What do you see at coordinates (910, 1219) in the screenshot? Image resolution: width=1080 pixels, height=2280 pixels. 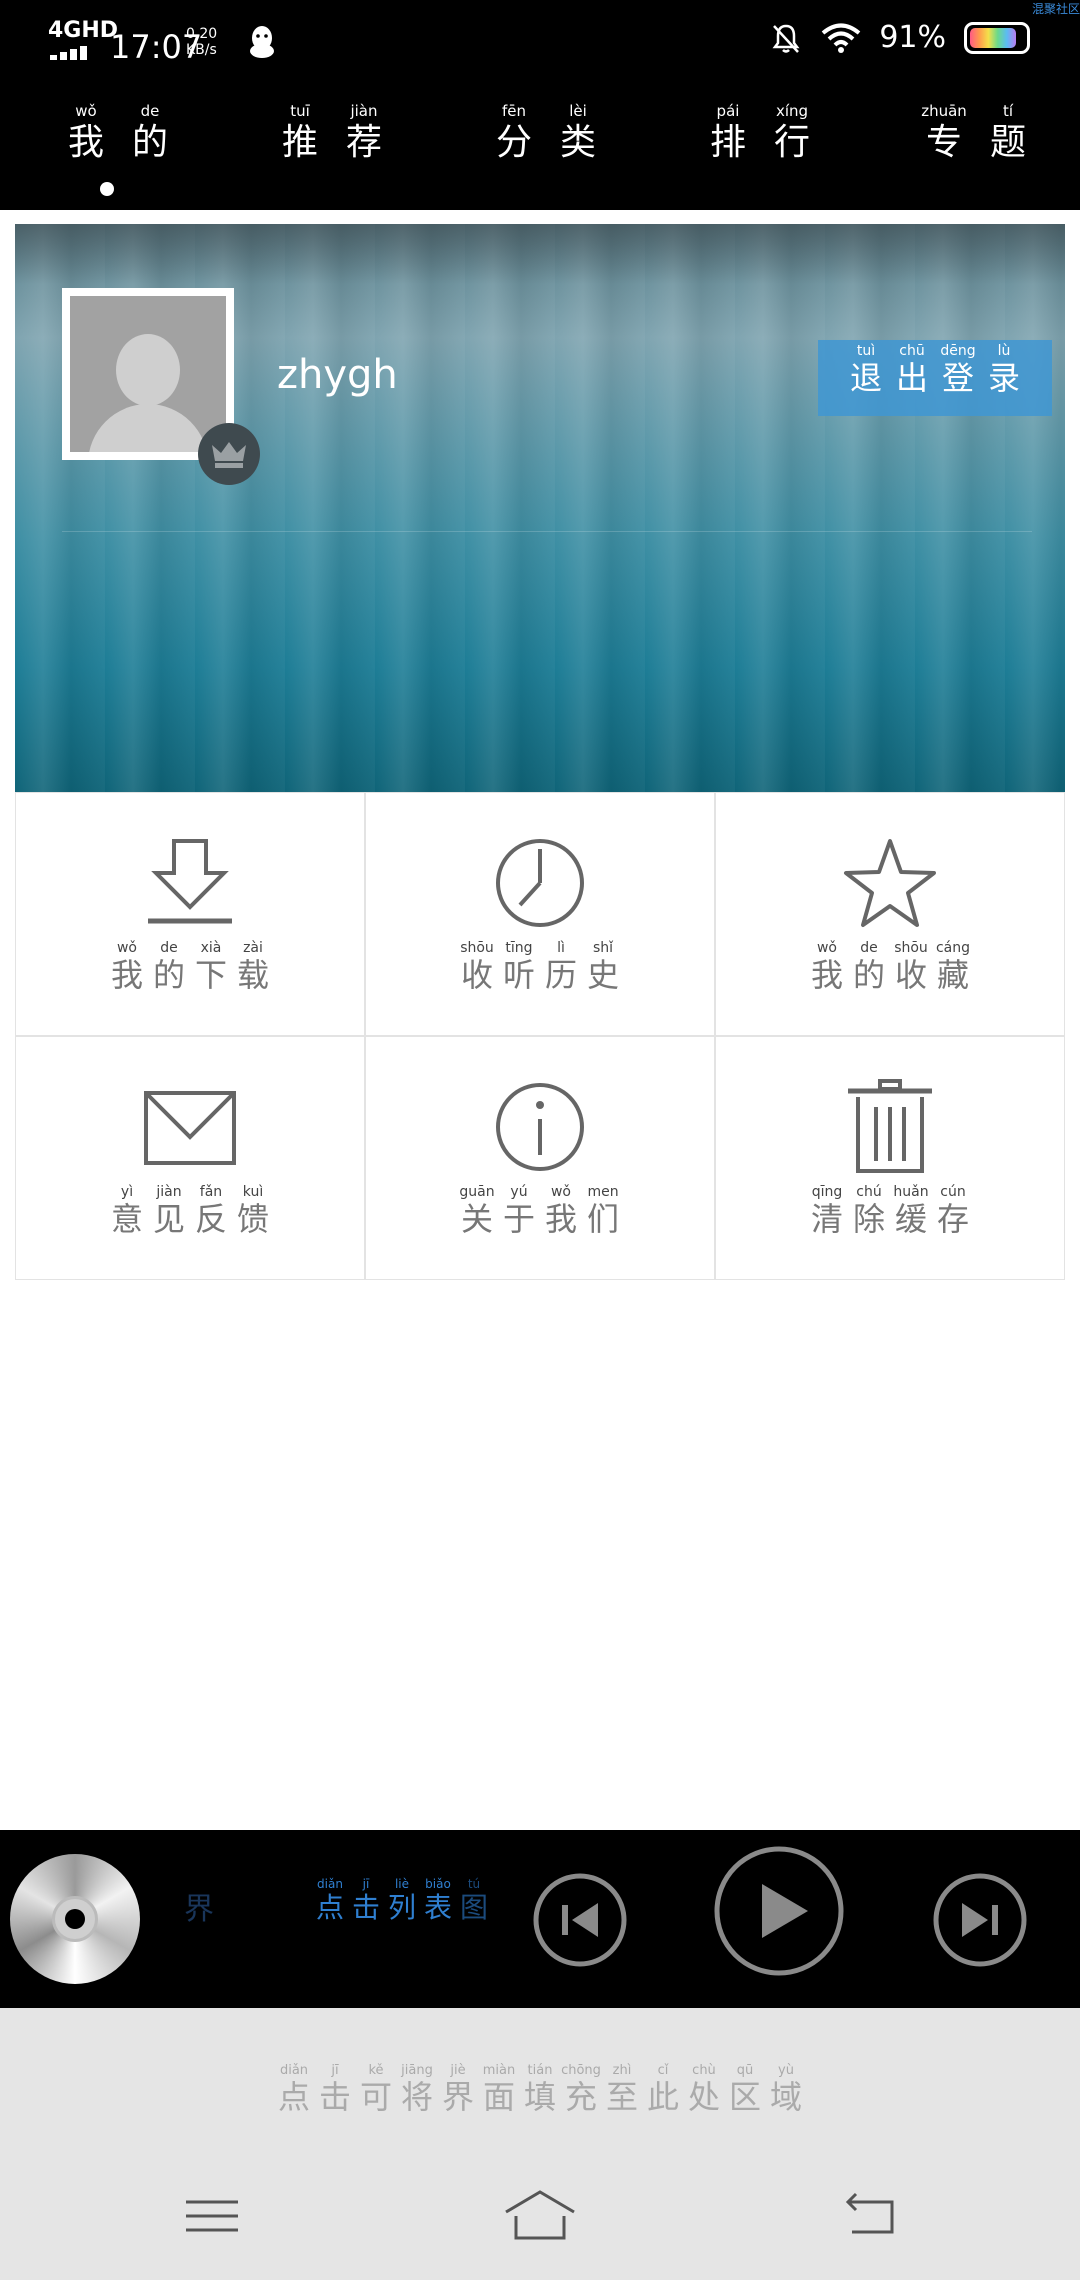 I see `hanzi: 缓` at bounding box center [910, 1219].